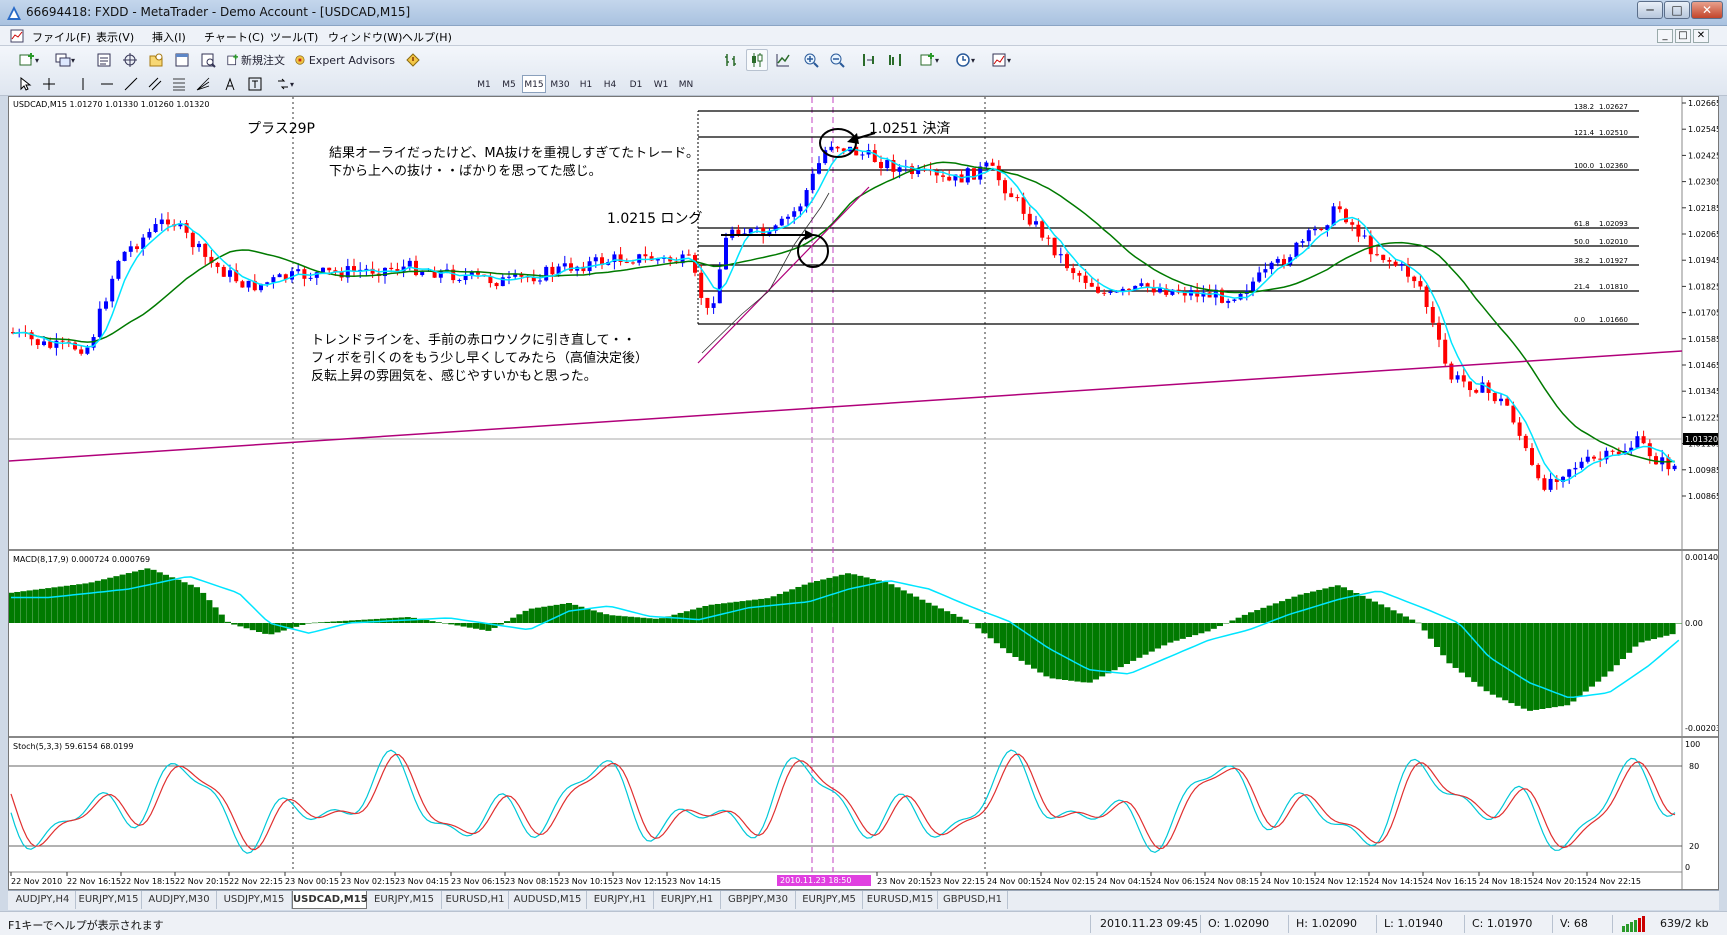  I want to click on crosshair-tool, so click(49, 84).